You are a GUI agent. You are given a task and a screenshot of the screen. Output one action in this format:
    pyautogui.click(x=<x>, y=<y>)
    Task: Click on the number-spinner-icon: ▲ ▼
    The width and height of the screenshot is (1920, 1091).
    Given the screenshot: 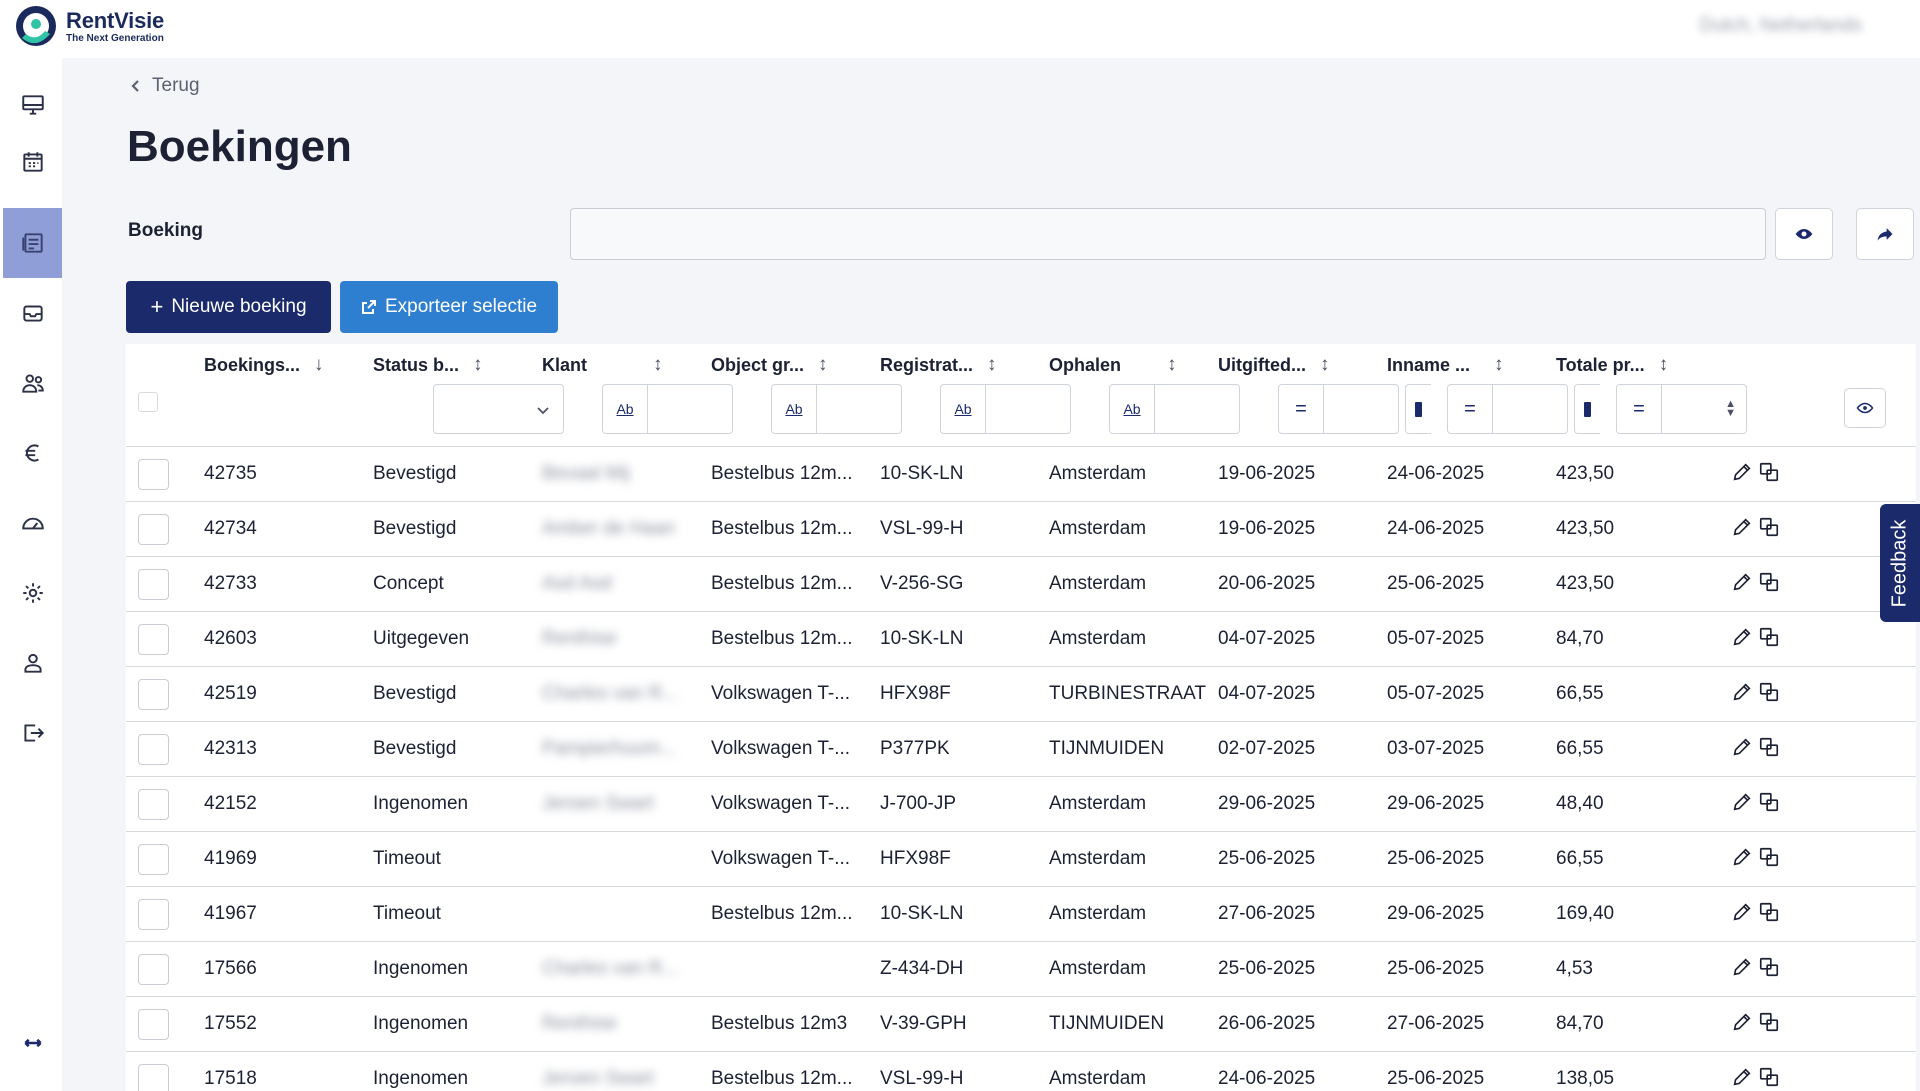 What is the action you would take?
    pyautogui.click(x=1730, y=409)
    